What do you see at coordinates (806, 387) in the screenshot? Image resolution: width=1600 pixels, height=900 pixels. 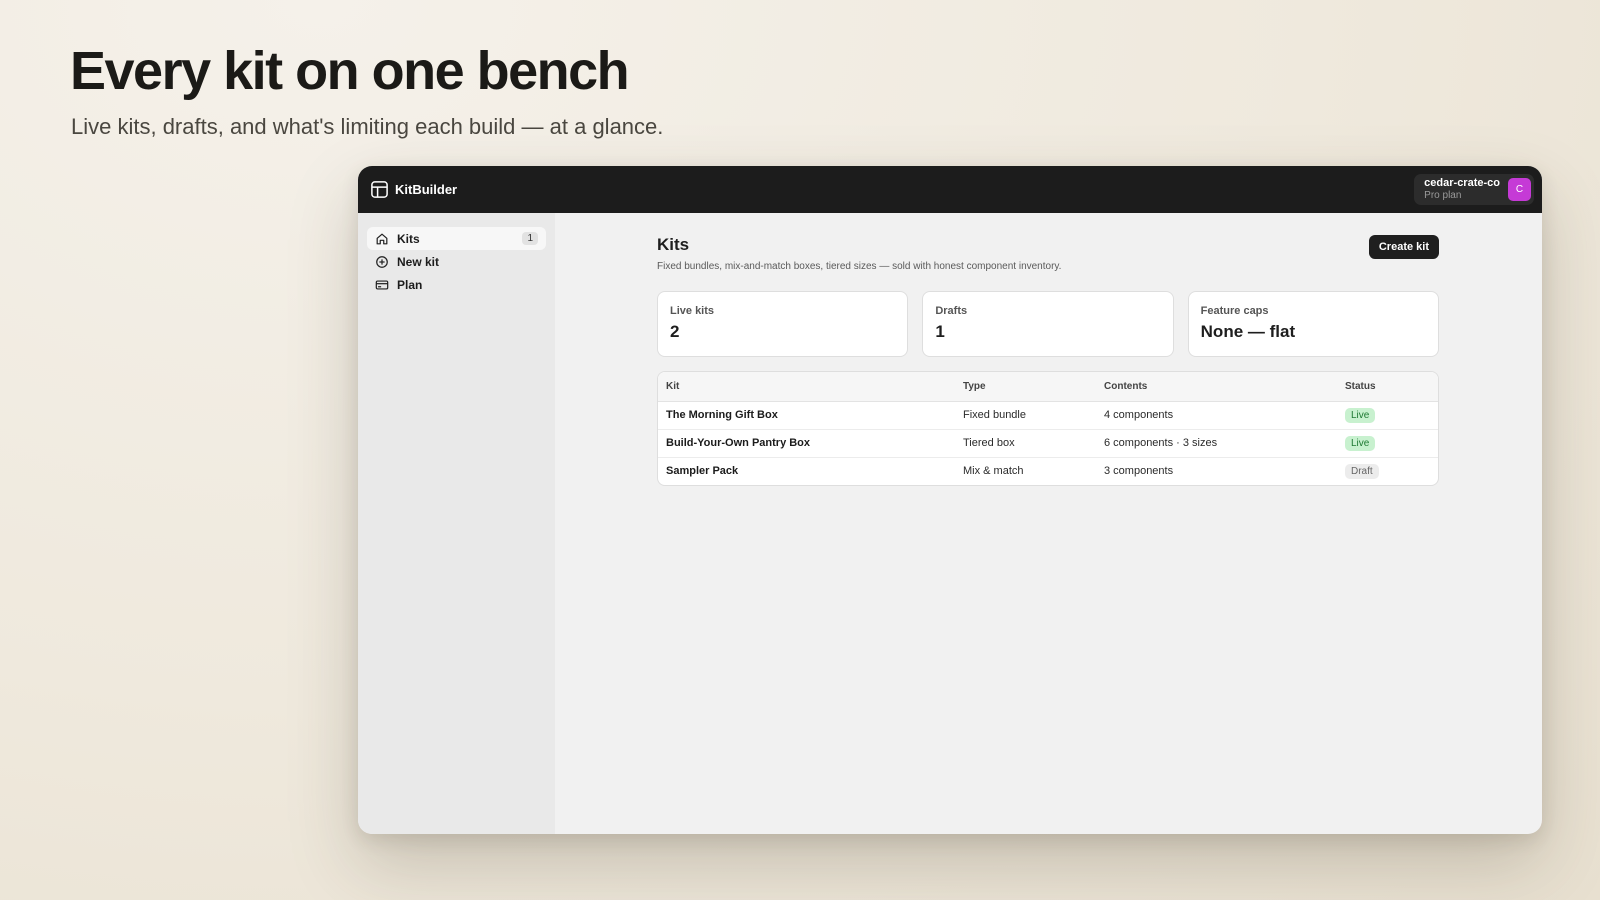 I see `column-header-kit: Kit` at bounding box center [806, 387].